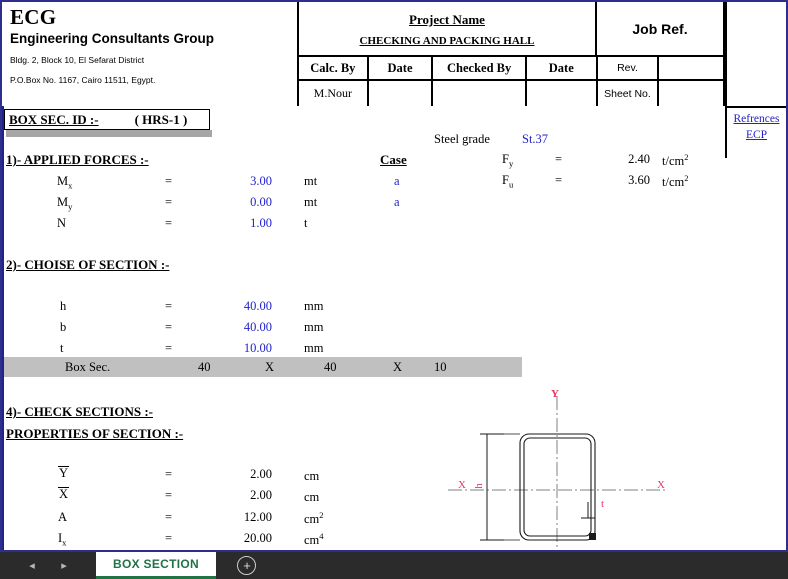 This screenshot has width=788, height=579. Describe the element at coordinates (603, 504) in the screenshot. I see `thickness-label: t` at that location.